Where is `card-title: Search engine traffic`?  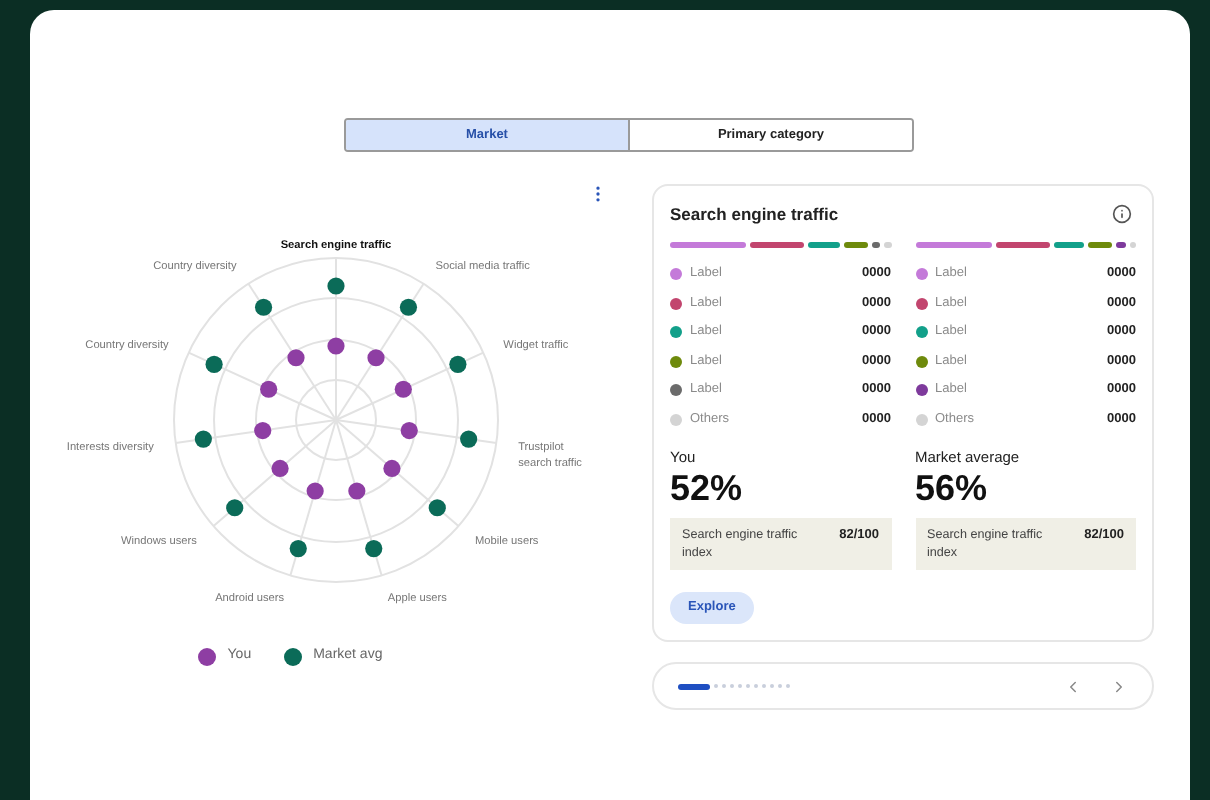 card-title: Search engine traffic is located at coordinates (754, 214).